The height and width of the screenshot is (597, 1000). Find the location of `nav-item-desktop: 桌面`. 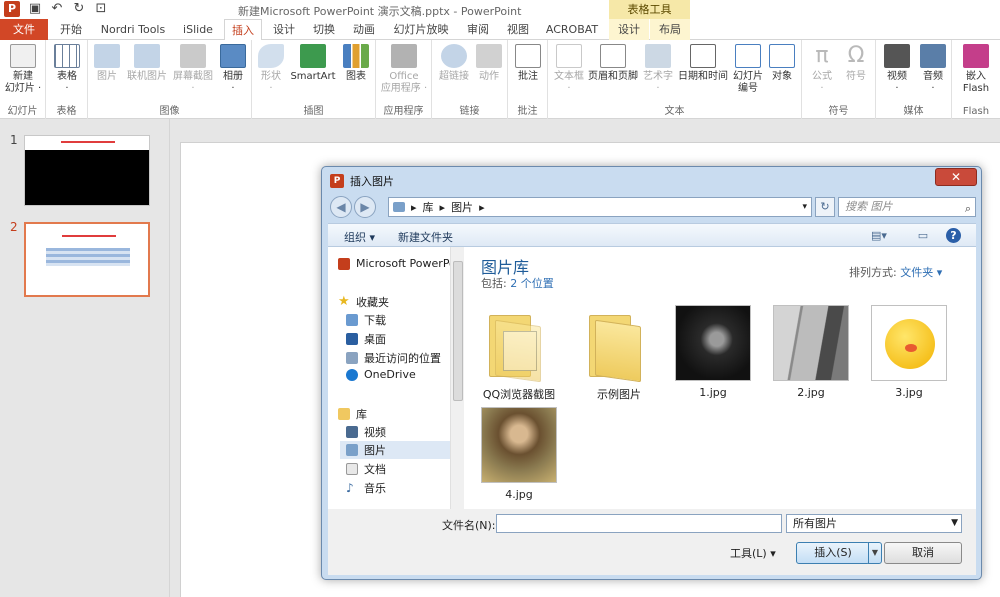

nav-item-desktop: 桌面 is located at coordinates (398, 339).